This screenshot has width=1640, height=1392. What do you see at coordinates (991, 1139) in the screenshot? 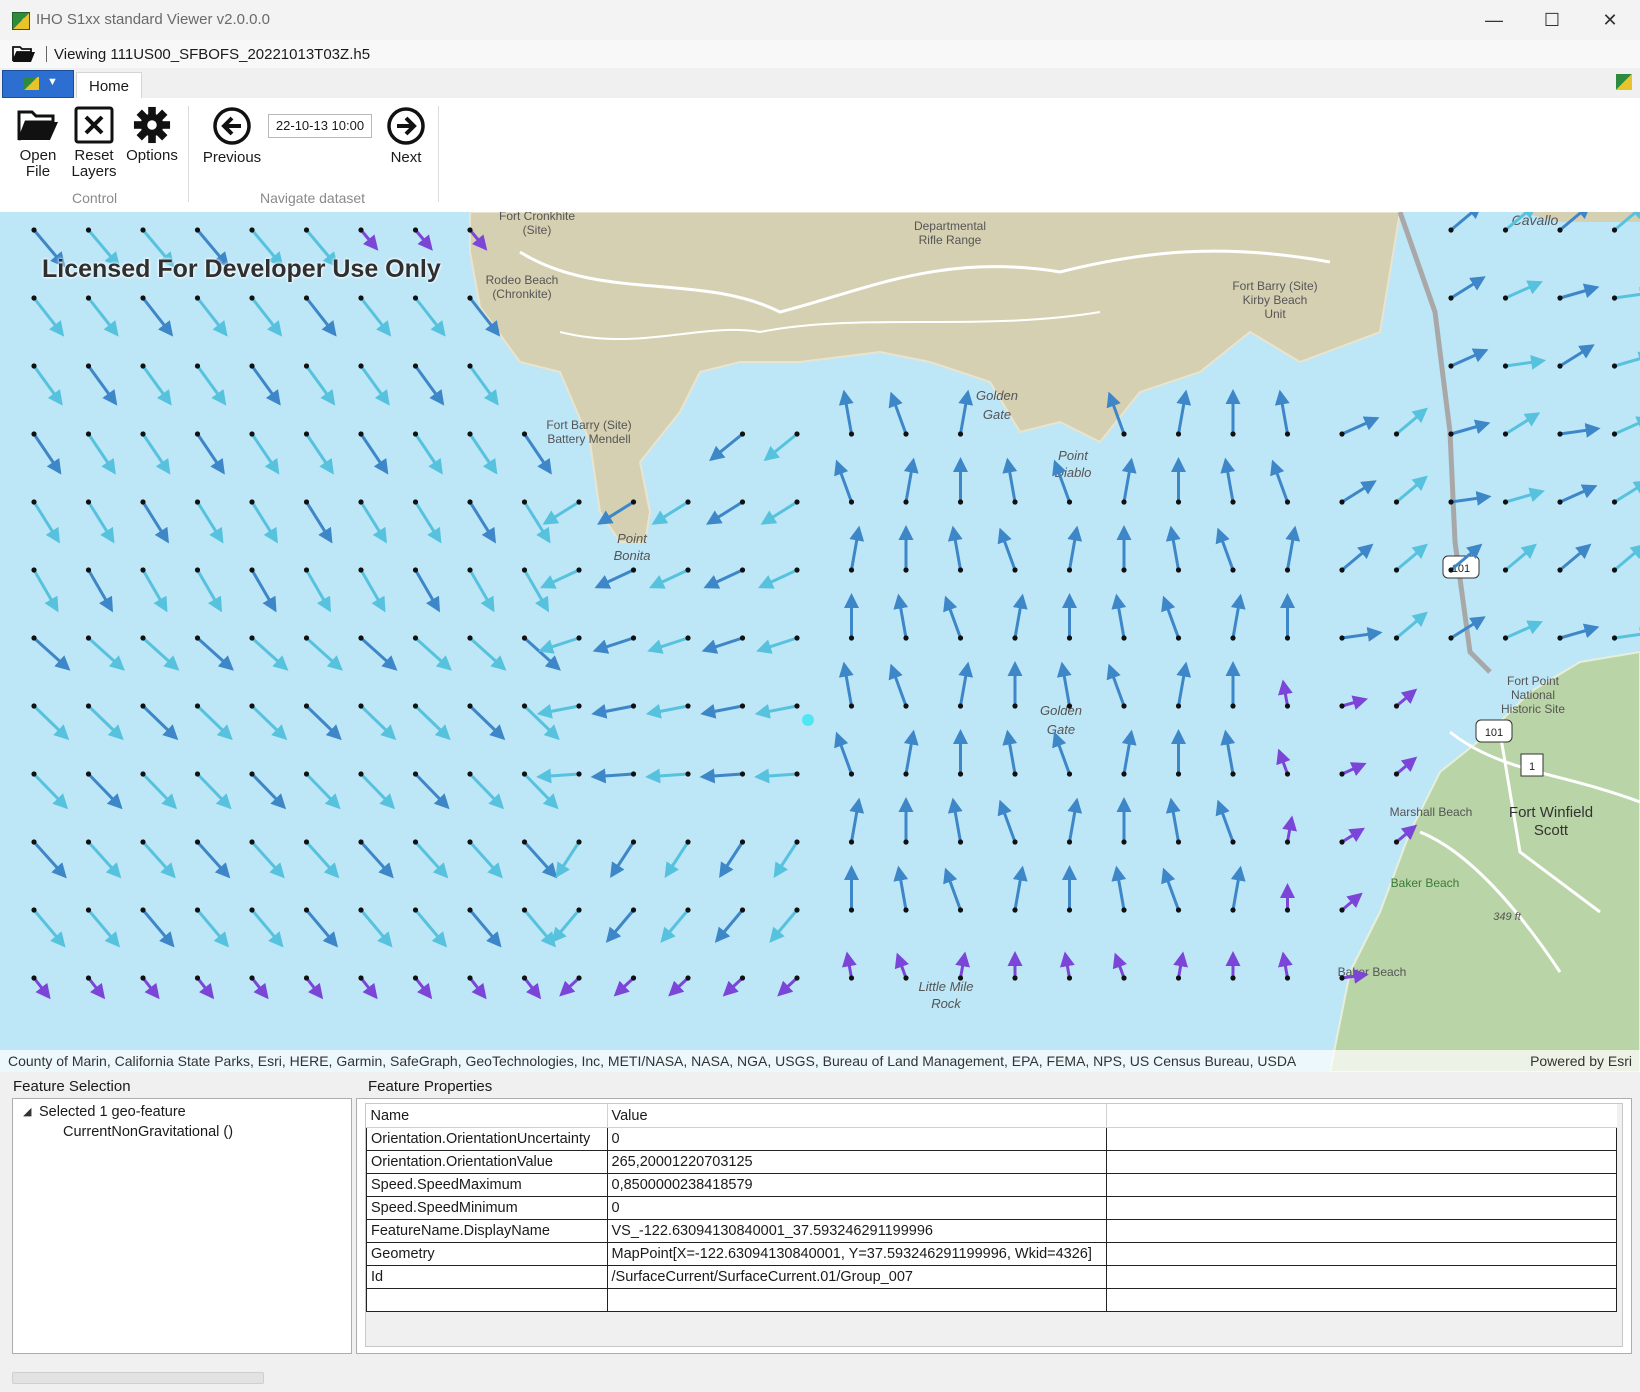
I see `table-row: Orientation.OrientationUncertainty 0` at bounding box center [991, 1139].